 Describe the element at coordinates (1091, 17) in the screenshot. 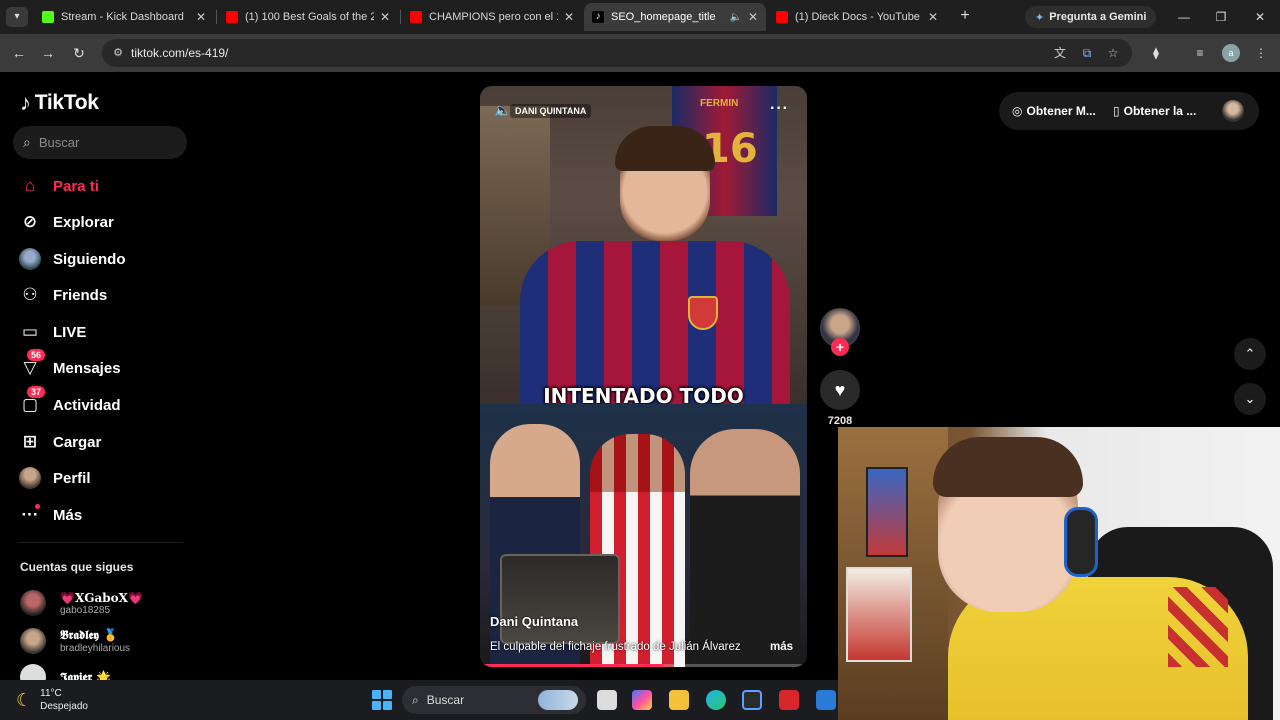

I see `gemini-button: ✦ Pregunta a Gemini` at that location.